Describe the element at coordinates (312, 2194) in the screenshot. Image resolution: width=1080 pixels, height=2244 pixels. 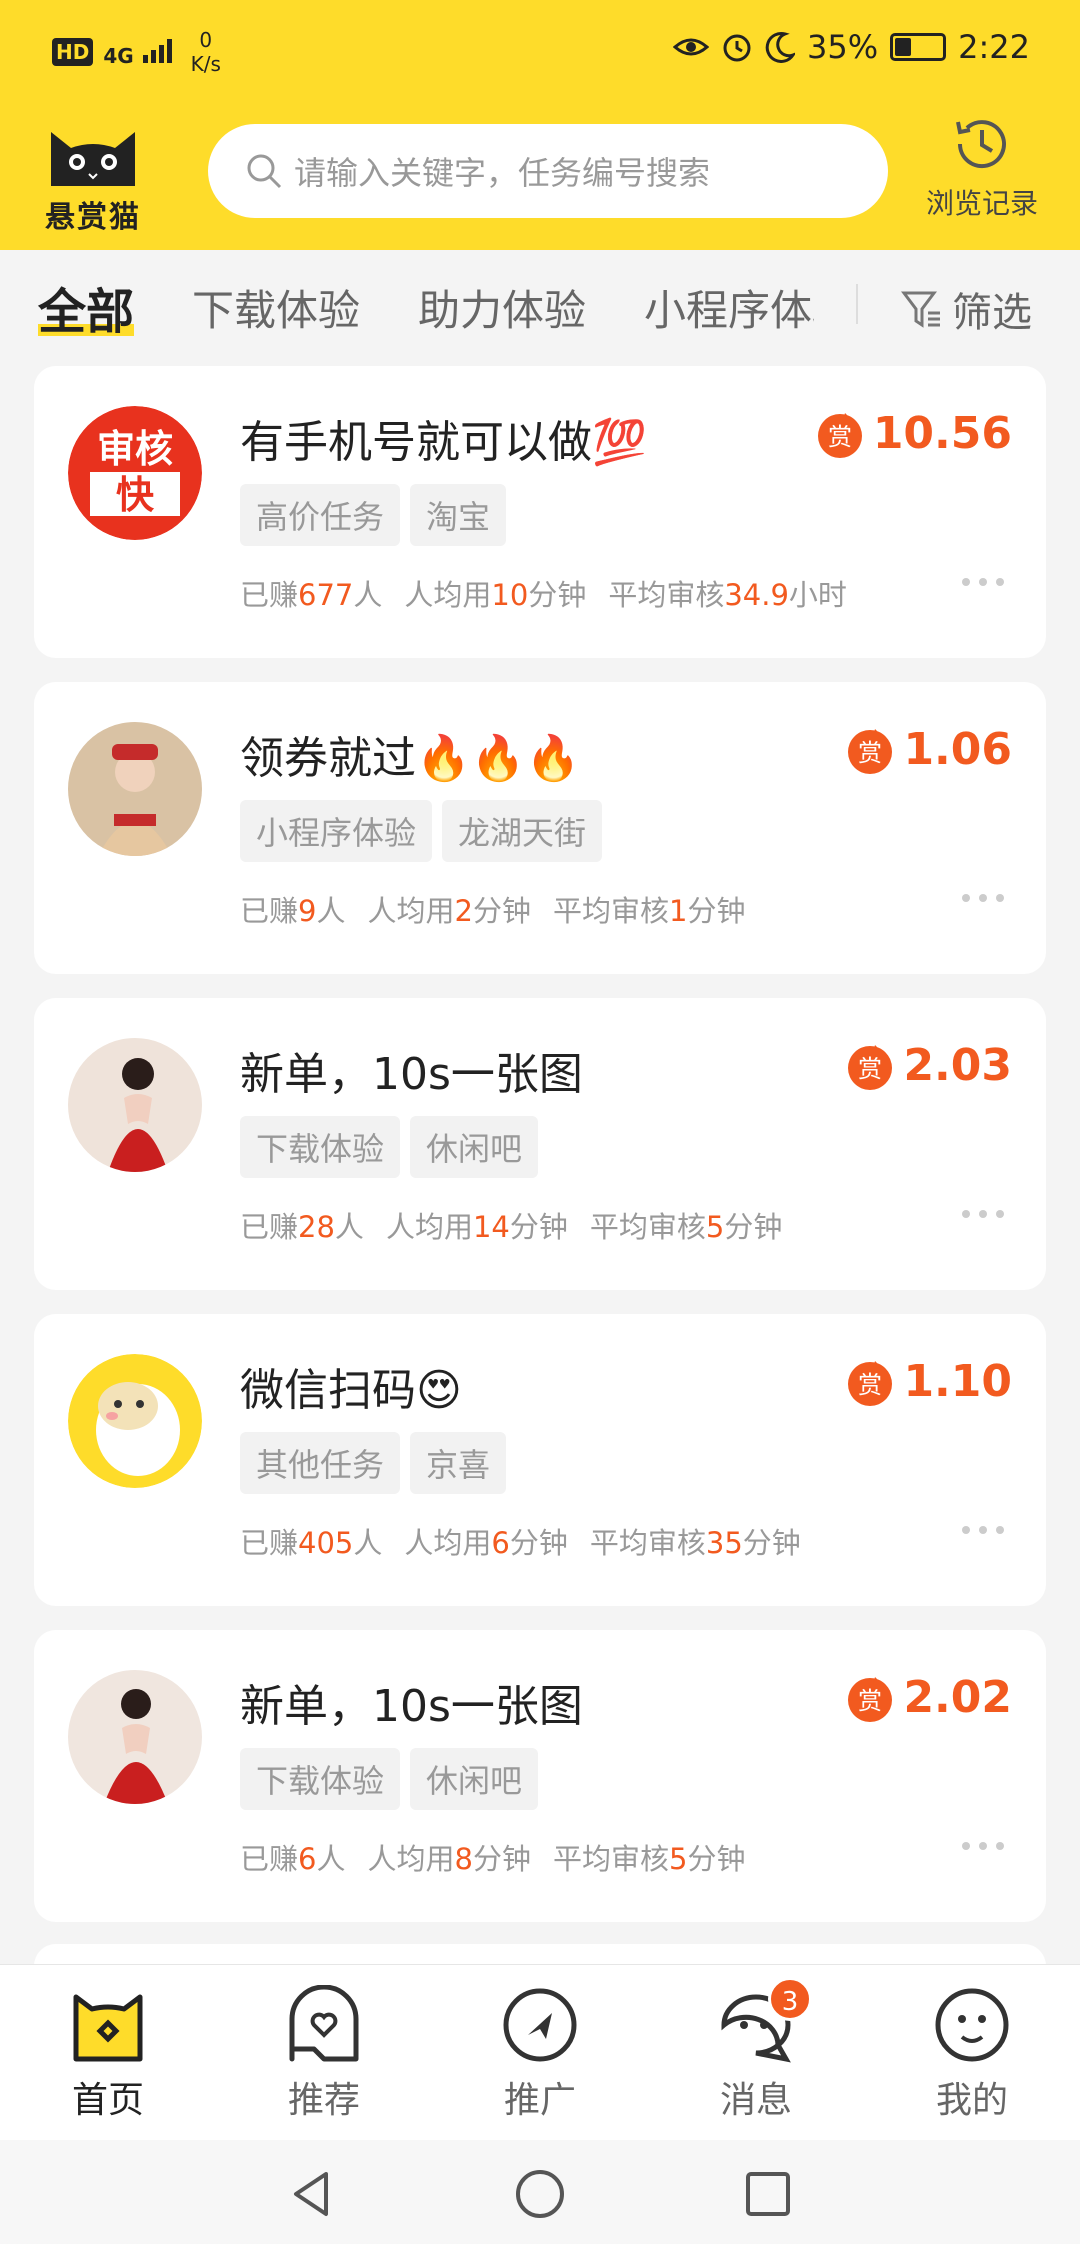
I see `back-triangle-icon` at that location.